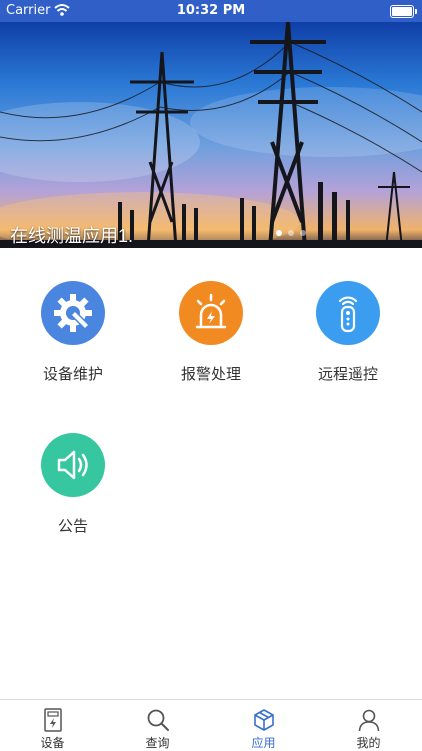 The height and width of the screenshot is (751, 422). I want to click on carousel-indicator, so click(294, 230).